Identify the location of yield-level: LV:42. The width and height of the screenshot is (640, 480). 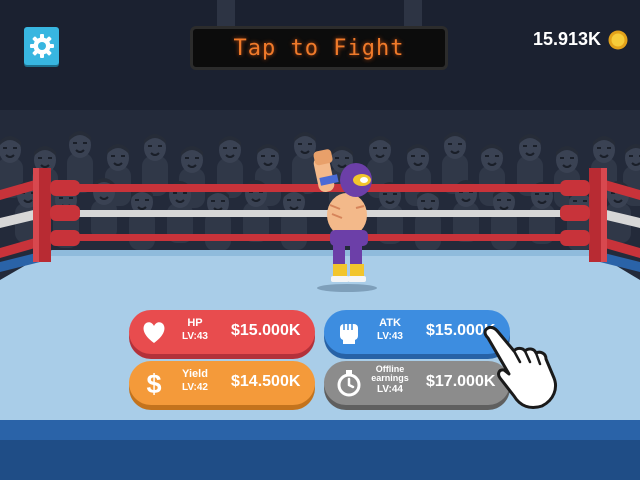
(195, 387).